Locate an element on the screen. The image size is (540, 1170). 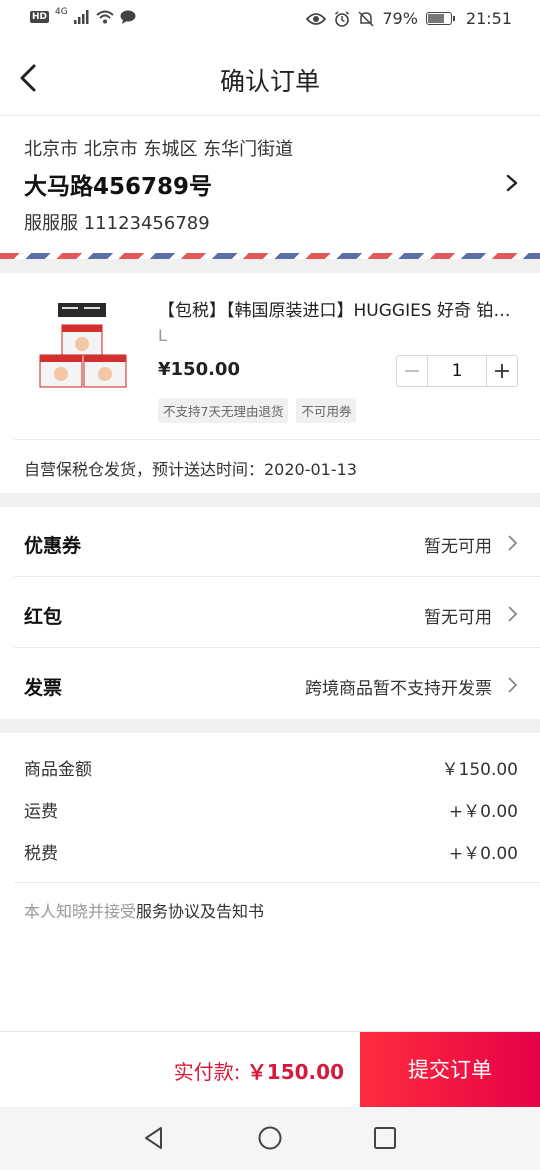
option-label: 优惠券 is located at coordinates (53, 546).